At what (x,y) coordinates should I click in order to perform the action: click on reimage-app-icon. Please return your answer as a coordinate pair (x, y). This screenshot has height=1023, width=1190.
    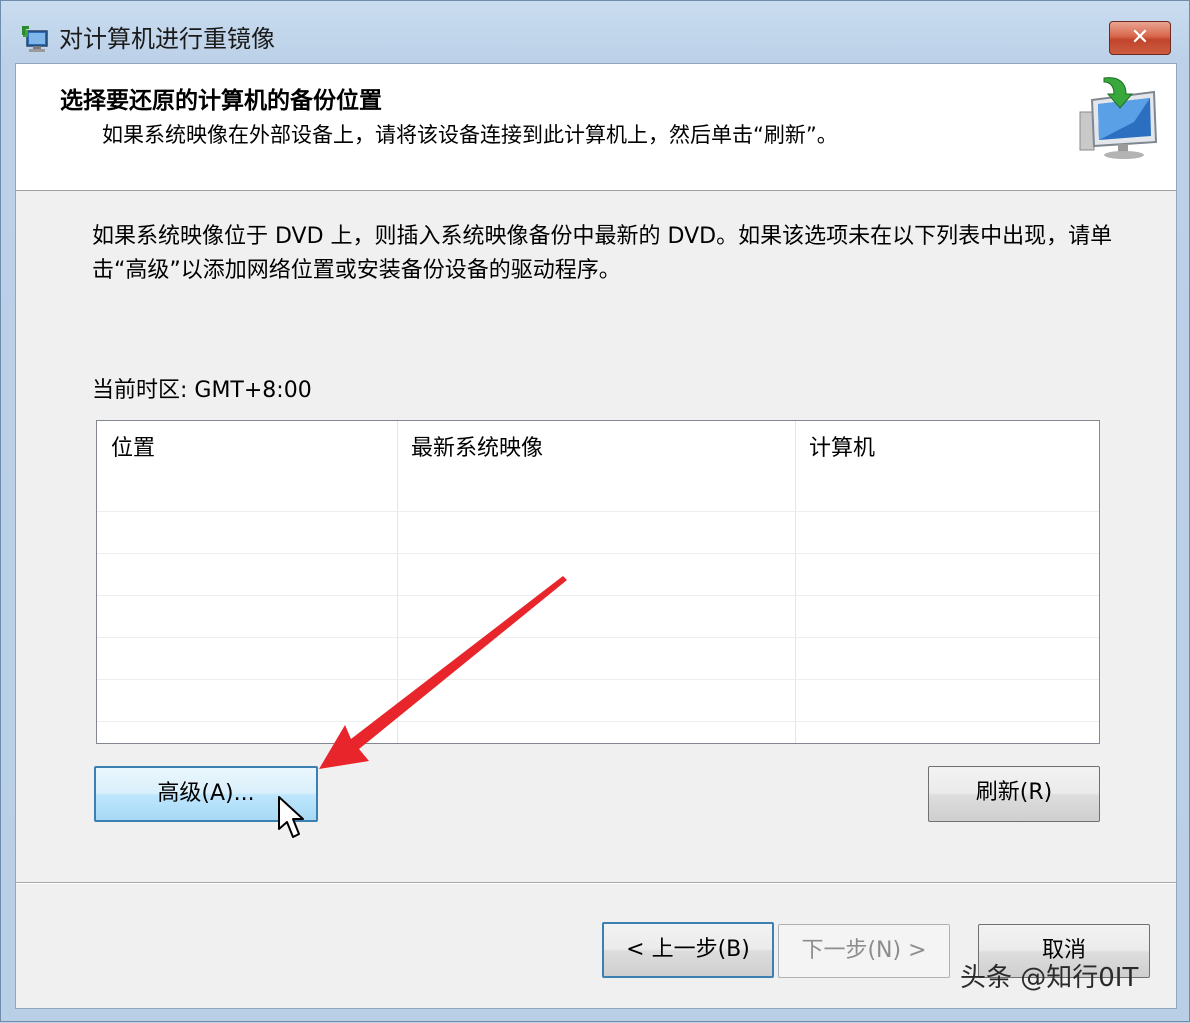
    Looking at the image, I should click on (35, 39).